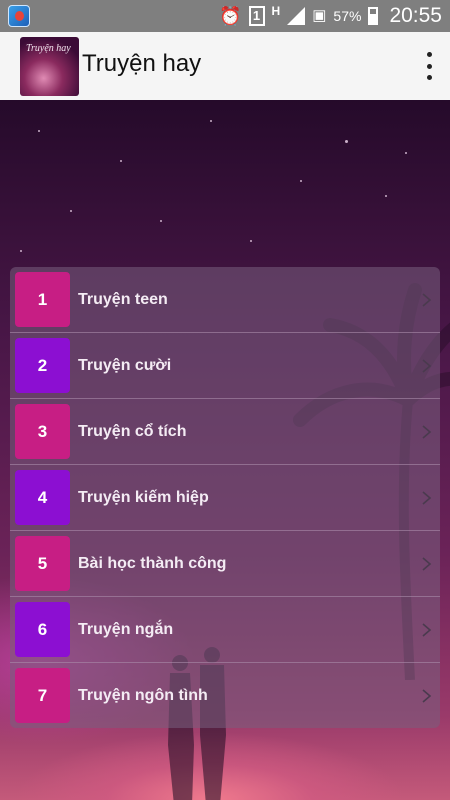 Image resolution: width=450 pixels, height=800 pixels. Describe the element at coordinates (152, 563) in the screenshot. I see `item-label: Bài học thành công` at that location.